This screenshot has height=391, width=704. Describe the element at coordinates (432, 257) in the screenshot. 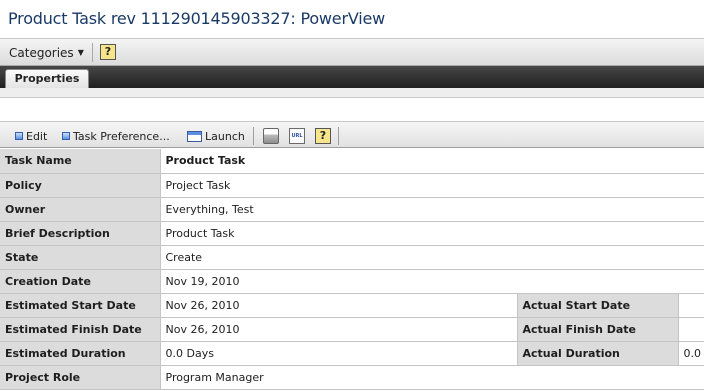

I see `field-value: Create` at that location.